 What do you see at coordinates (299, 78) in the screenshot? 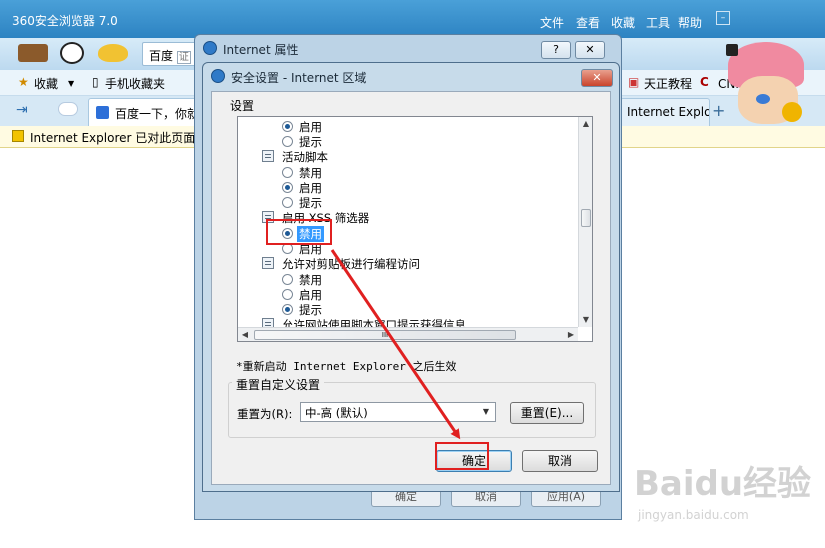
I see `security-dialog-title: 安全设置 - Internet 区域` at bounding box center [299, 78].